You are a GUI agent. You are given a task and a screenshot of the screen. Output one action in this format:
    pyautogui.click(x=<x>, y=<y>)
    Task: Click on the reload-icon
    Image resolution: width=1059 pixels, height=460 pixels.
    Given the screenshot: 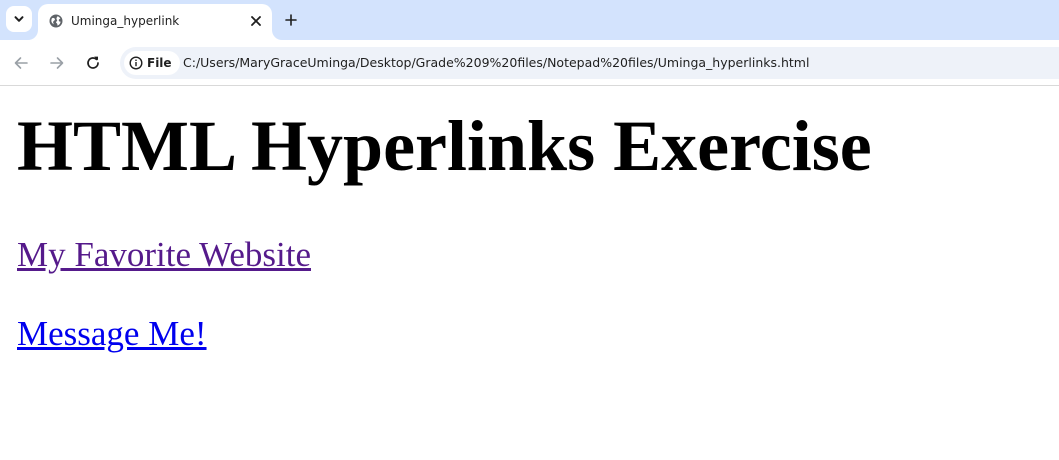 What is the action you would take?
    pyautogui.click(x=93, y=62)
    